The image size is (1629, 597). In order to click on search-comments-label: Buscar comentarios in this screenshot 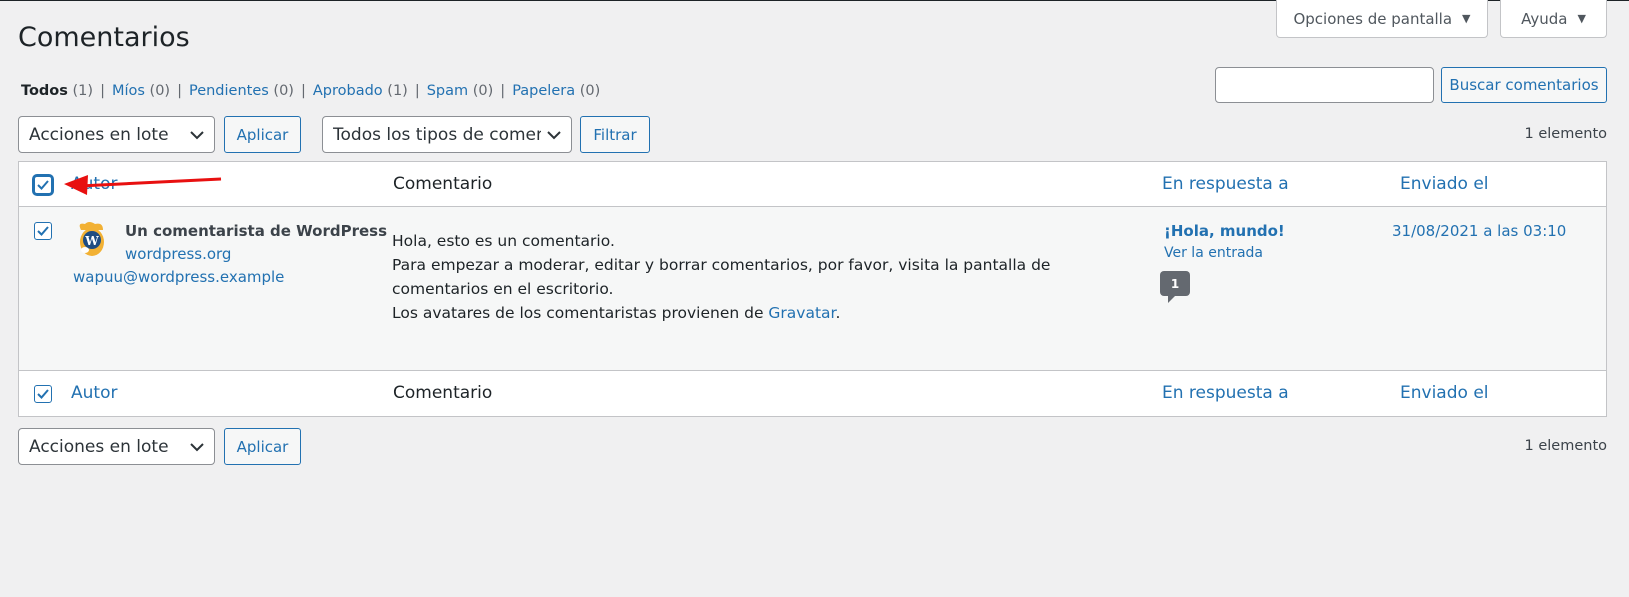, I will do `click(1524, 85)`.